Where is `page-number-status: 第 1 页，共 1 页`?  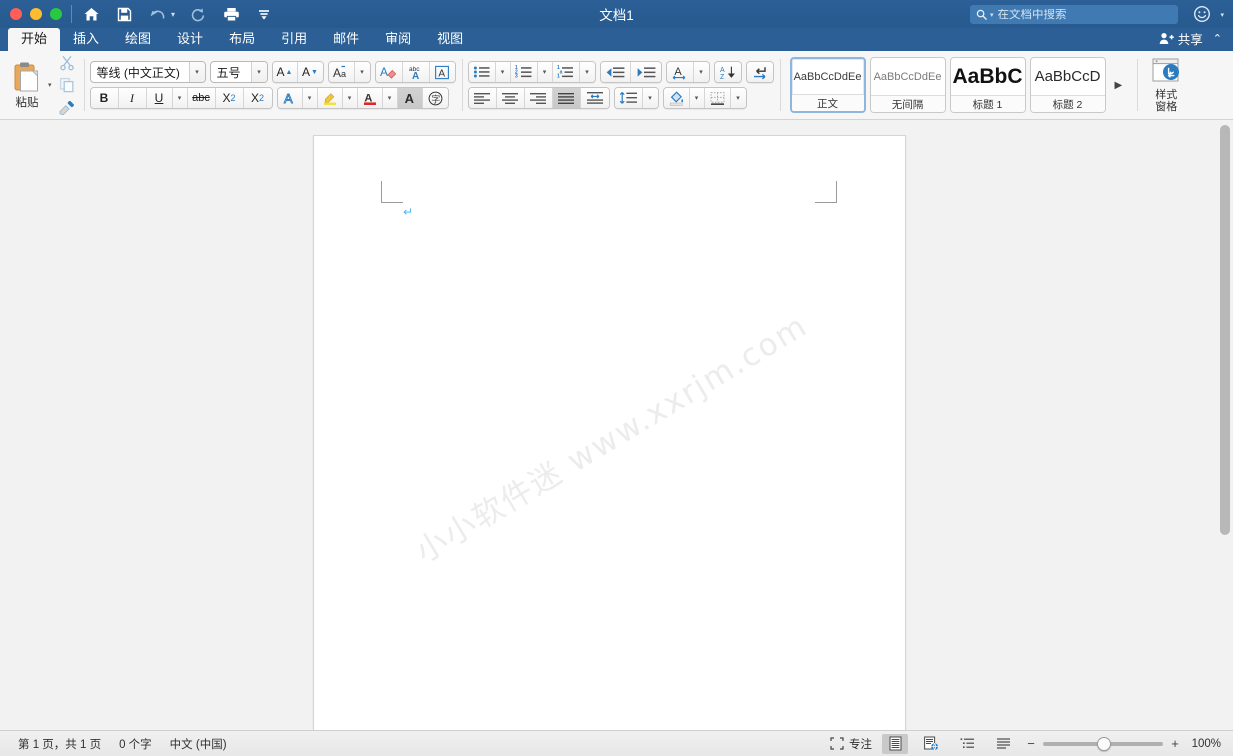 page-number-status: 第 1 页，共 1 页 is located at coordinates (59, 744).